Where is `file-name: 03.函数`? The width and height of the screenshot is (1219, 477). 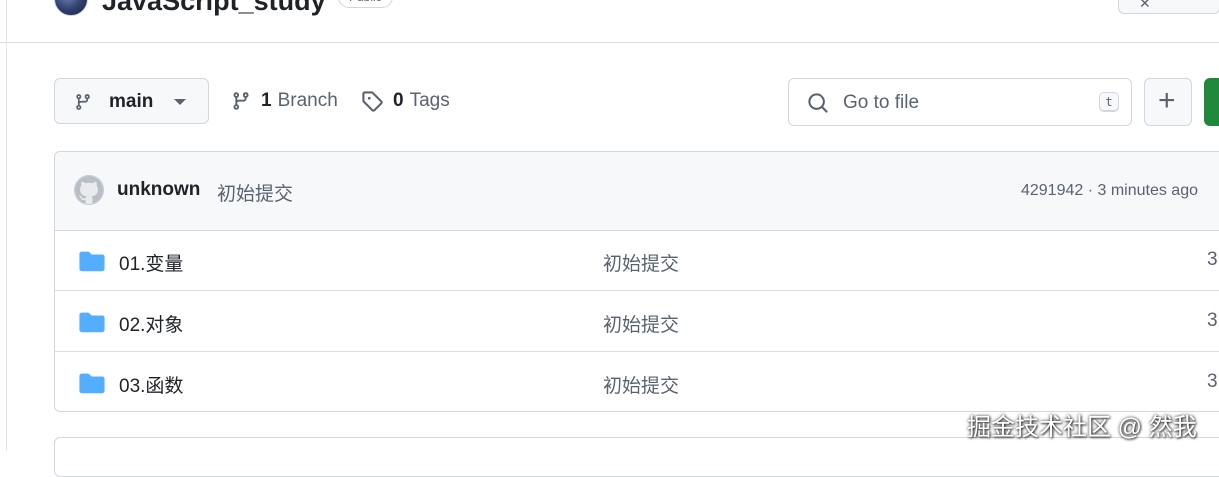 file-name: 03.函数 is located at coordinates (151, 384).